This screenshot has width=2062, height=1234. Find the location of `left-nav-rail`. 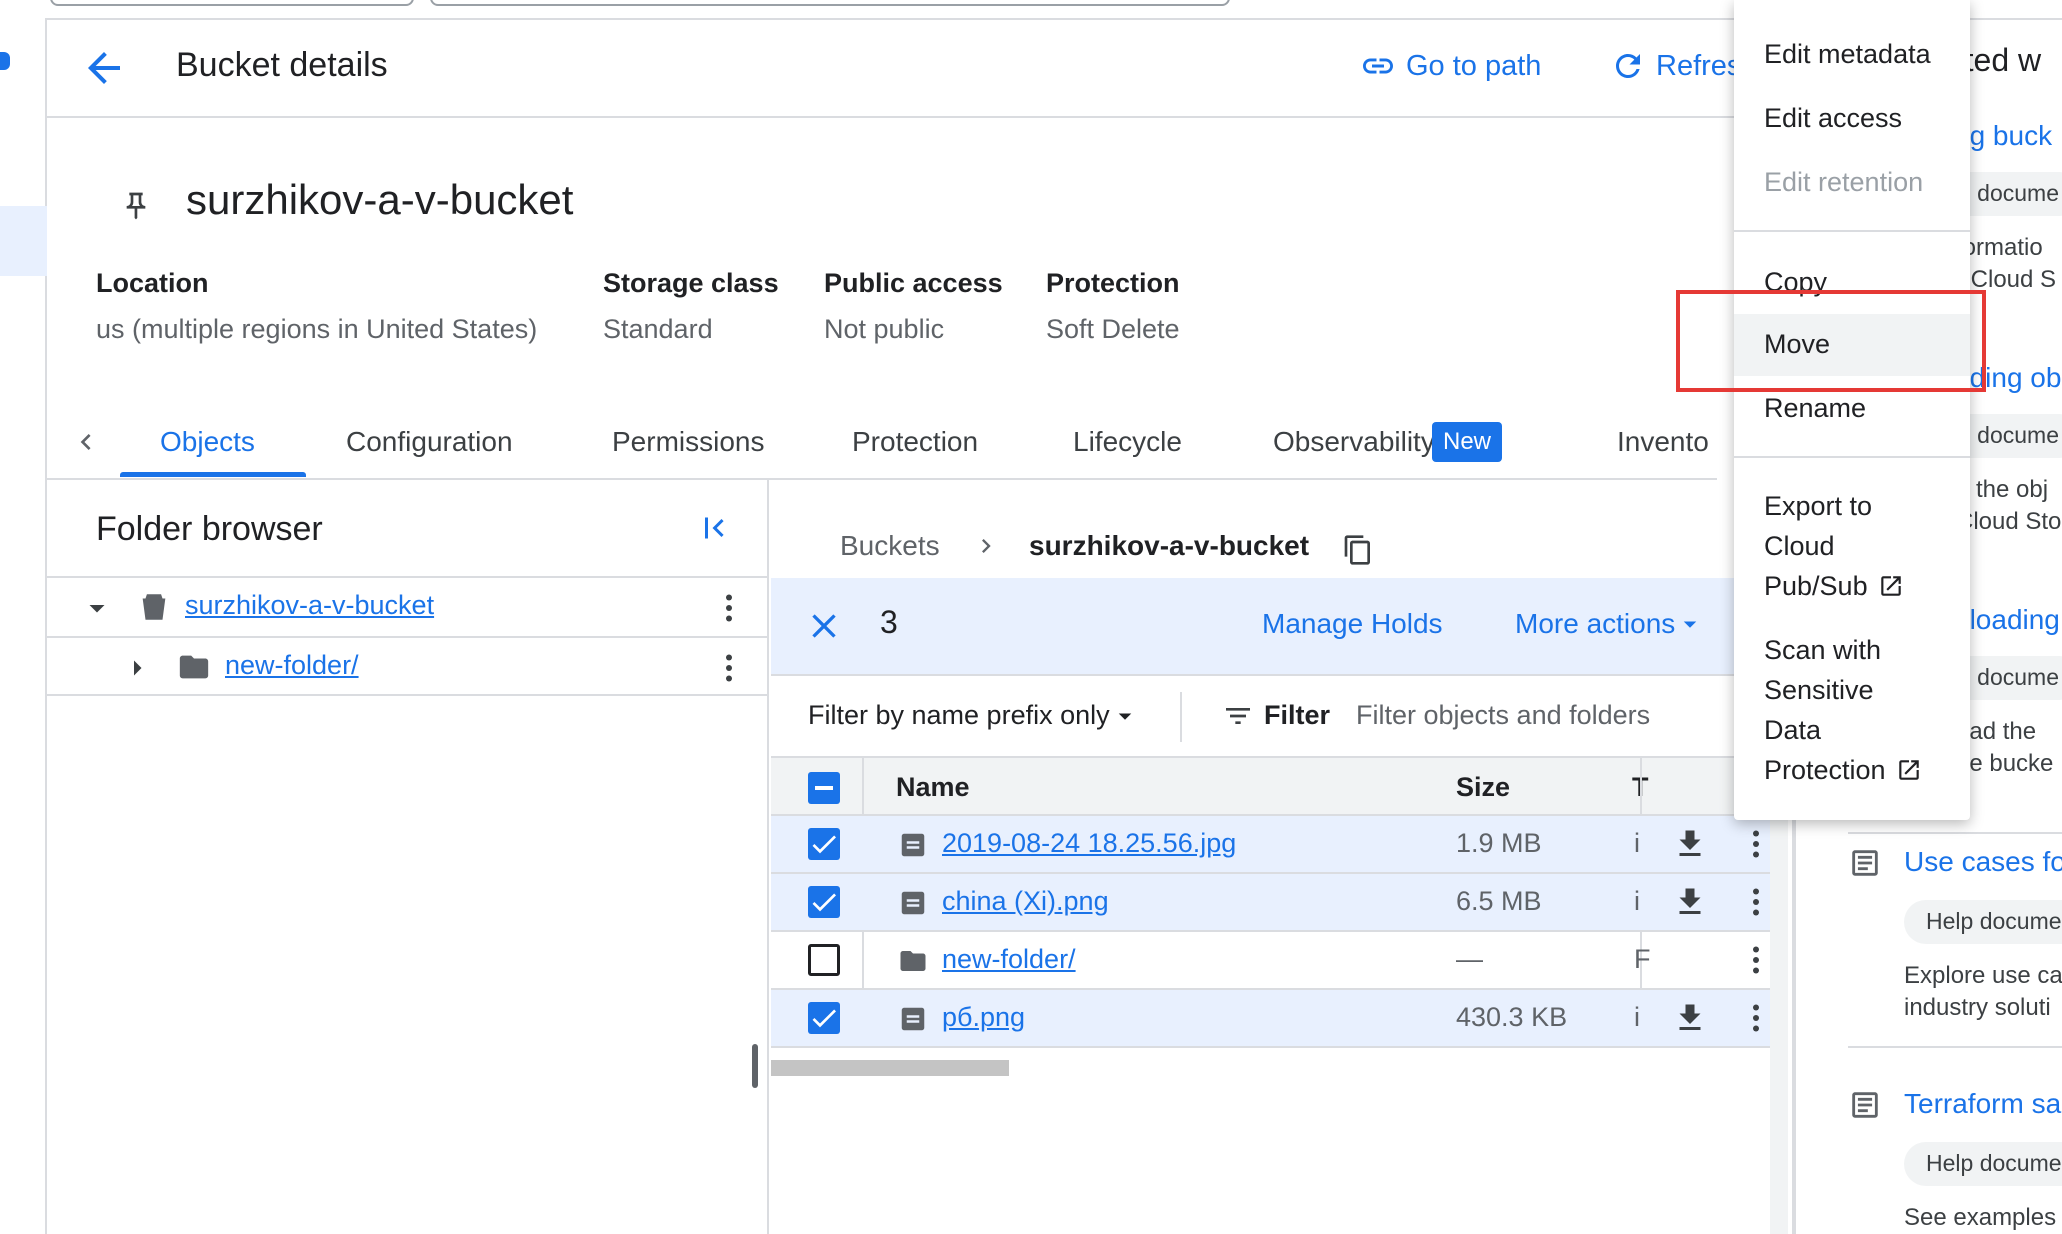

left-nav-rail is located at coordinates (23, 626).